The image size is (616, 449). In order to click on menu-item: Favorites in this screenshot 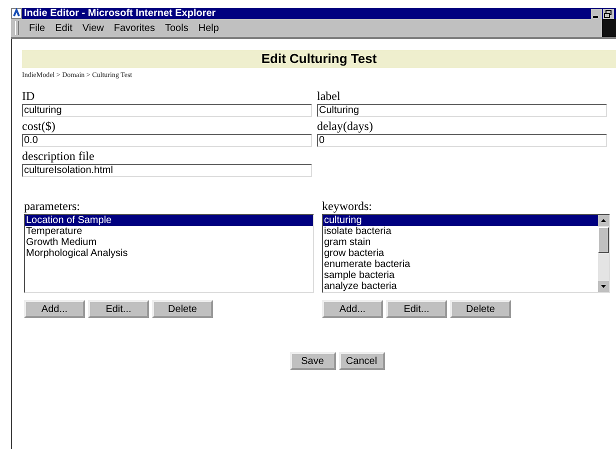, I will do `click(134, 28)`.